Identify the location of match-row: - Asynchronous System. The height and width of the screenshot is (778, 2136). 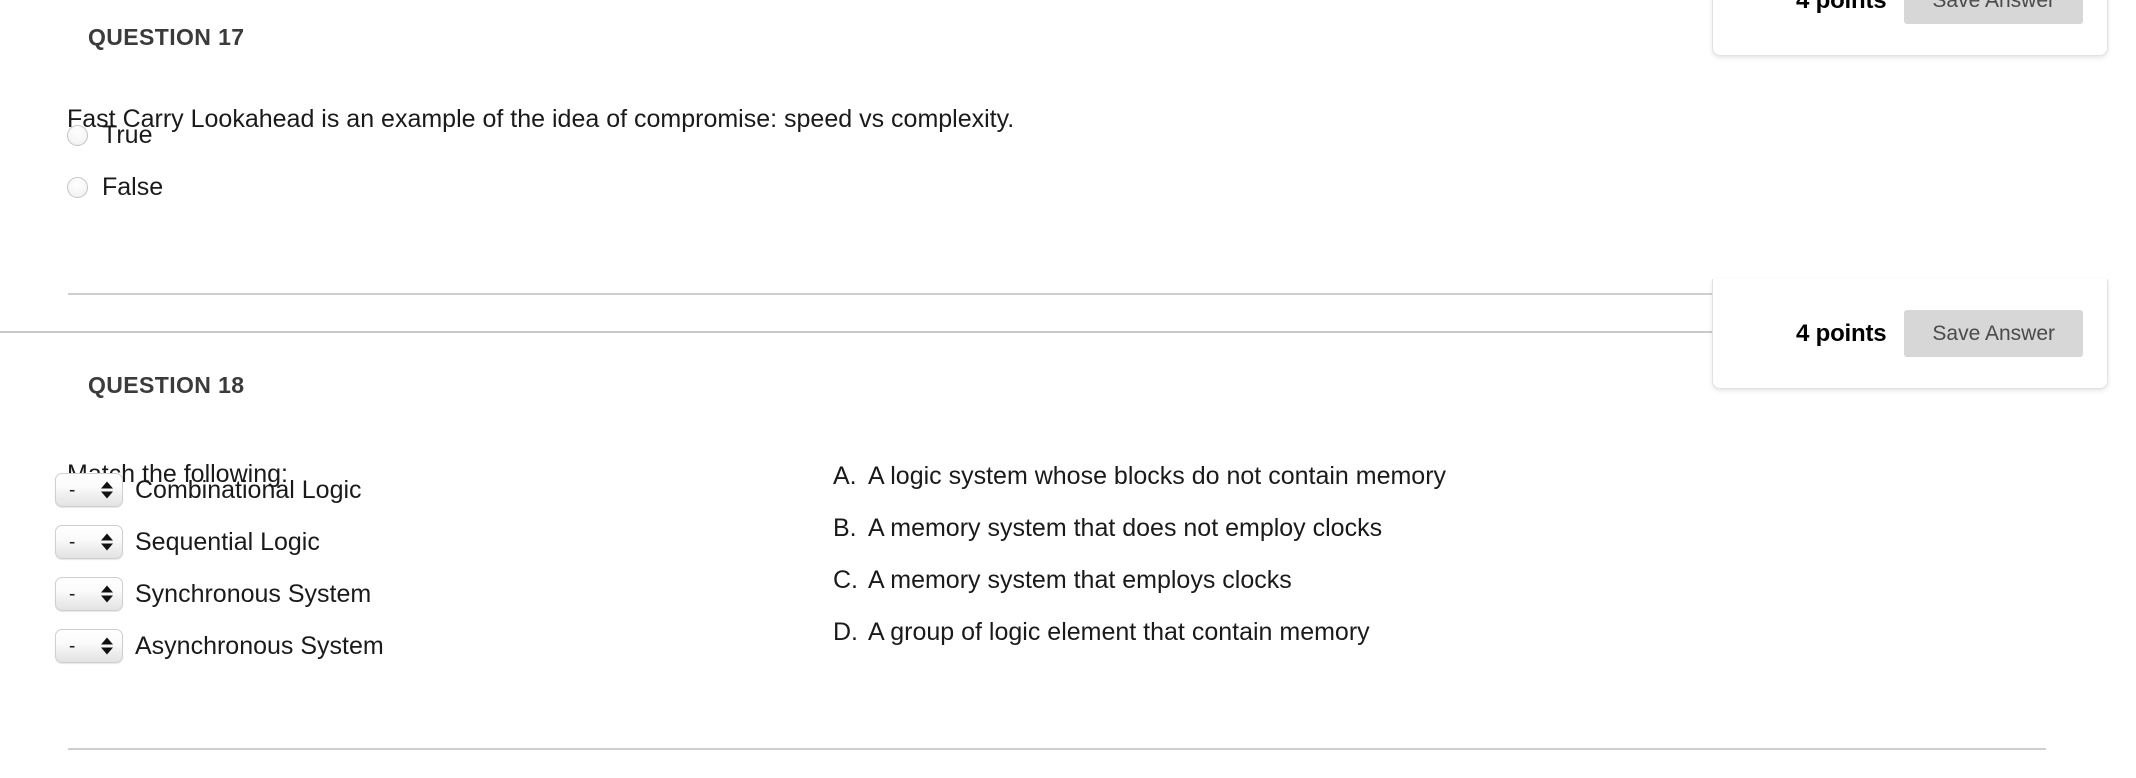
(219, 646).